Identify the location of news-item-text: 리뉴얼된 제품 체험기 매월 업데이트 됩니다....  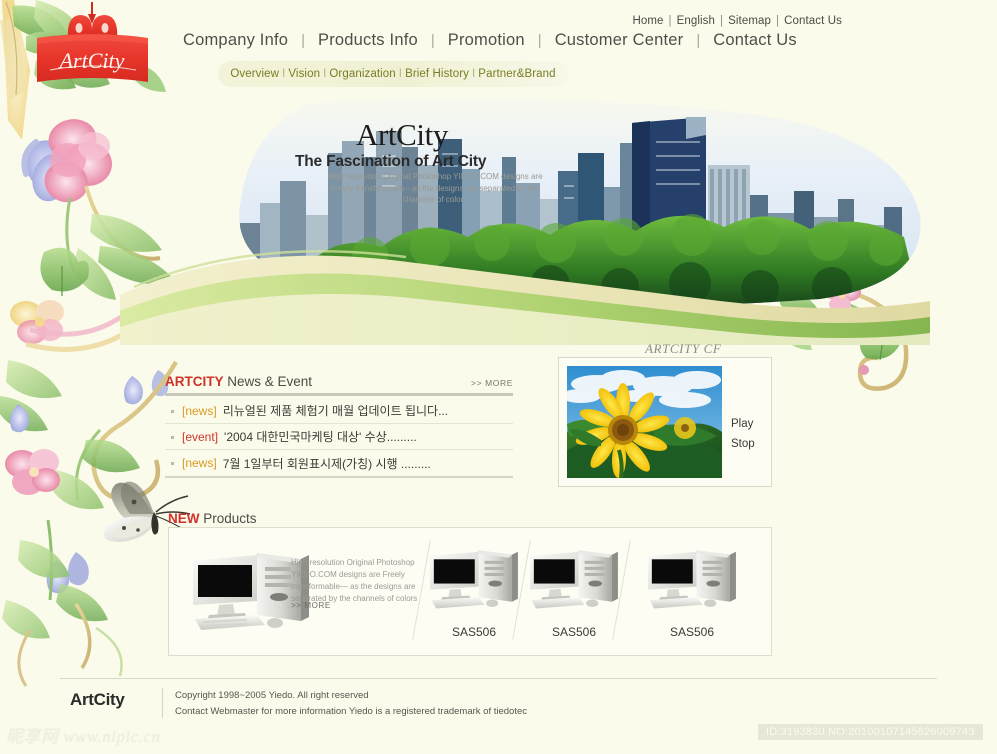
(335, 411).